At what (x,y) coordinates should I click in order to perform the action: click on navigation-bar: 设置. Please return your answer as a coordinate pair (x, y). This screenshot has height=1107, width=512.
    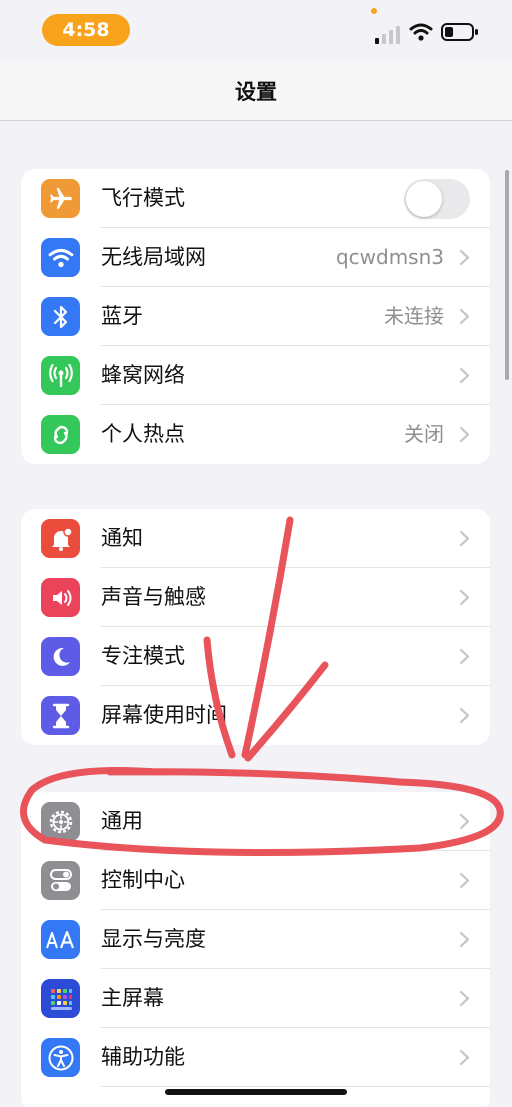
    Looking at the image, I should click on (256, 90).